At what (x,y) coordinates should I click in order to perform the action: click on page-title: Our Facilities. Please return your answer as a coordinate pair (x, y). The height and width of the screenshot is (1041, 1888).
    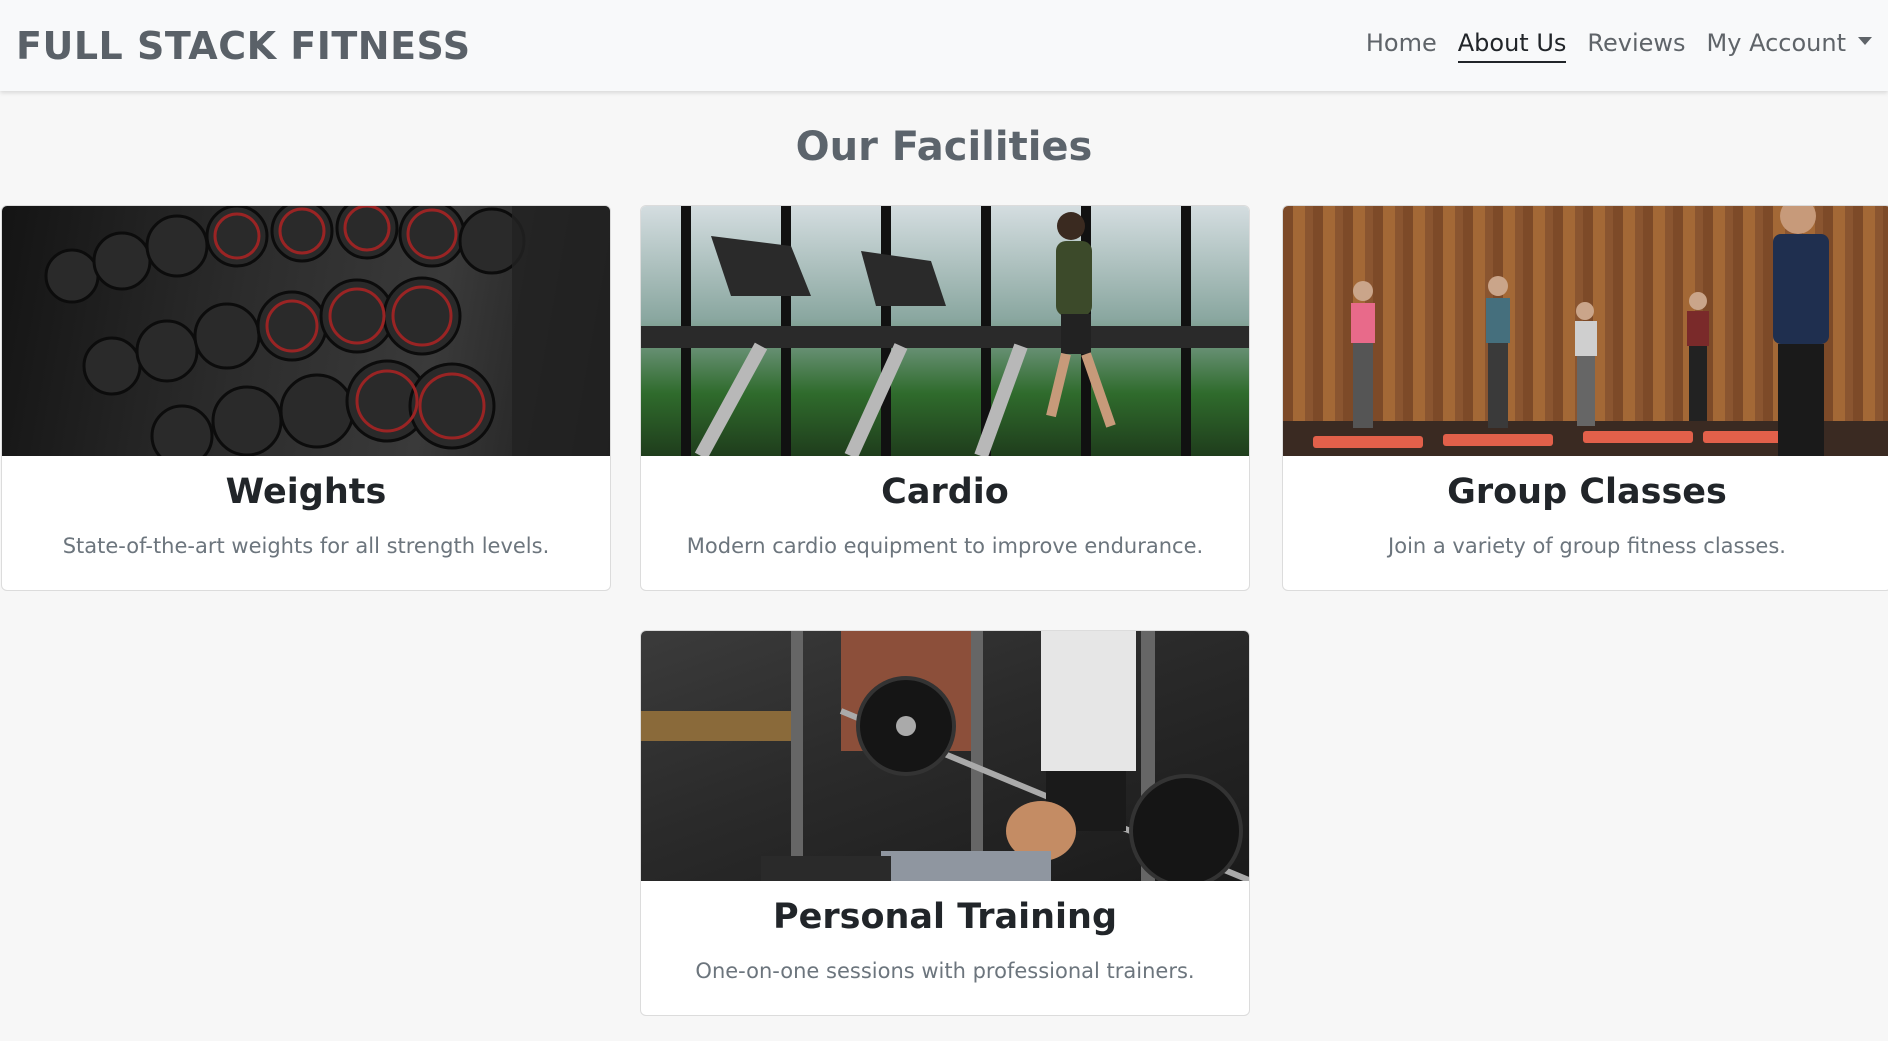
    Looking at the image, I should click on (944, 147).